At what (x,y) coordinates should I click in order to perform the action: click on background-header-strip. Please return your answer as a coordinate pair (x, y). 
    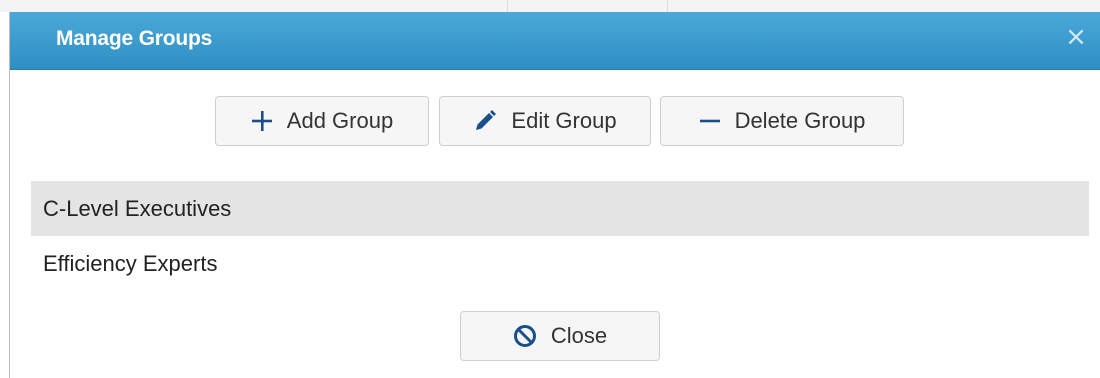
    Looking at the image, I should click on (550, 6).